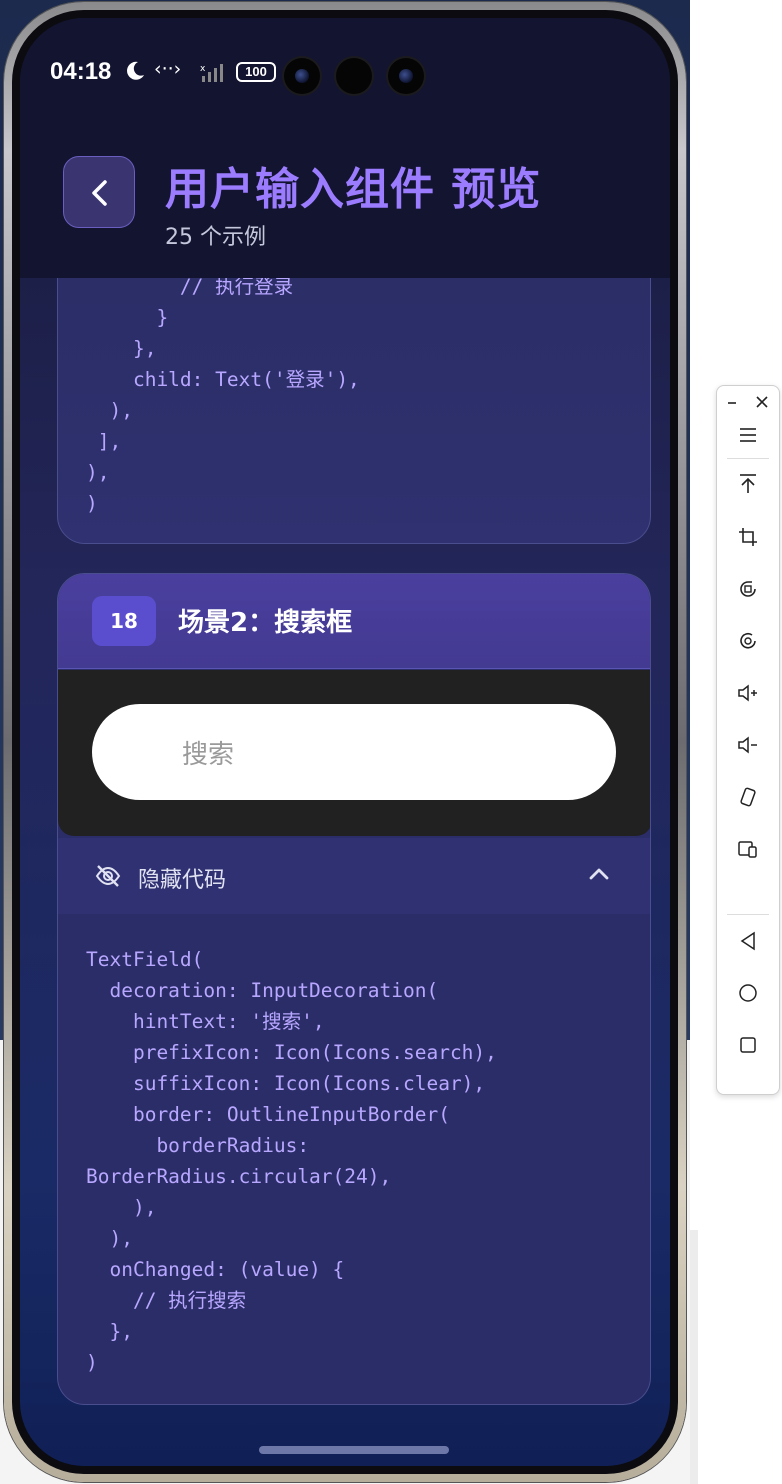 This screenshot has height=1484, width=782. I want to click on emulator-tool-panel, so click(748, 740).